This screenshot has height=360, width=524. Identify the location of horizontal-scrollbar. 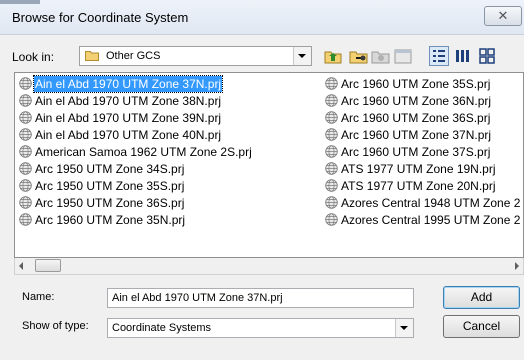
(269, 266).